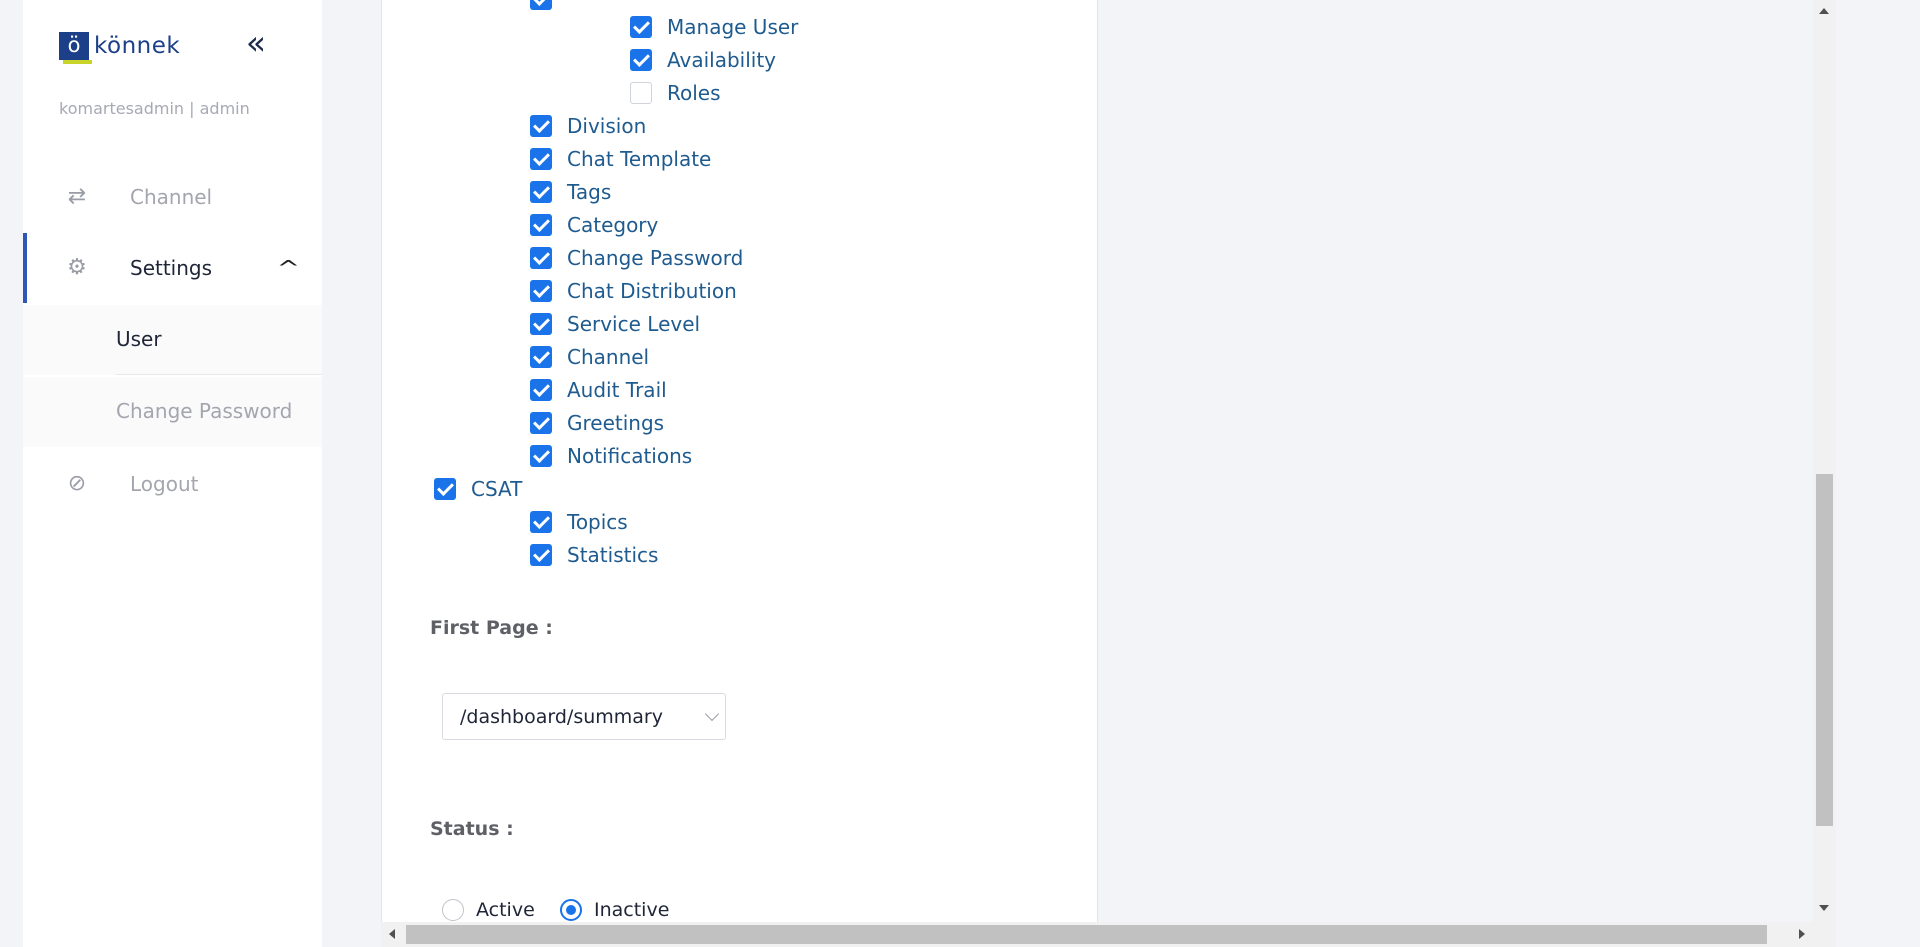 This screenshot has width=1920, height=947. What do you see at coordinates (137, 46) in the screenshot?
I see `logo-text: könnek` at bounding box center [137, 46].